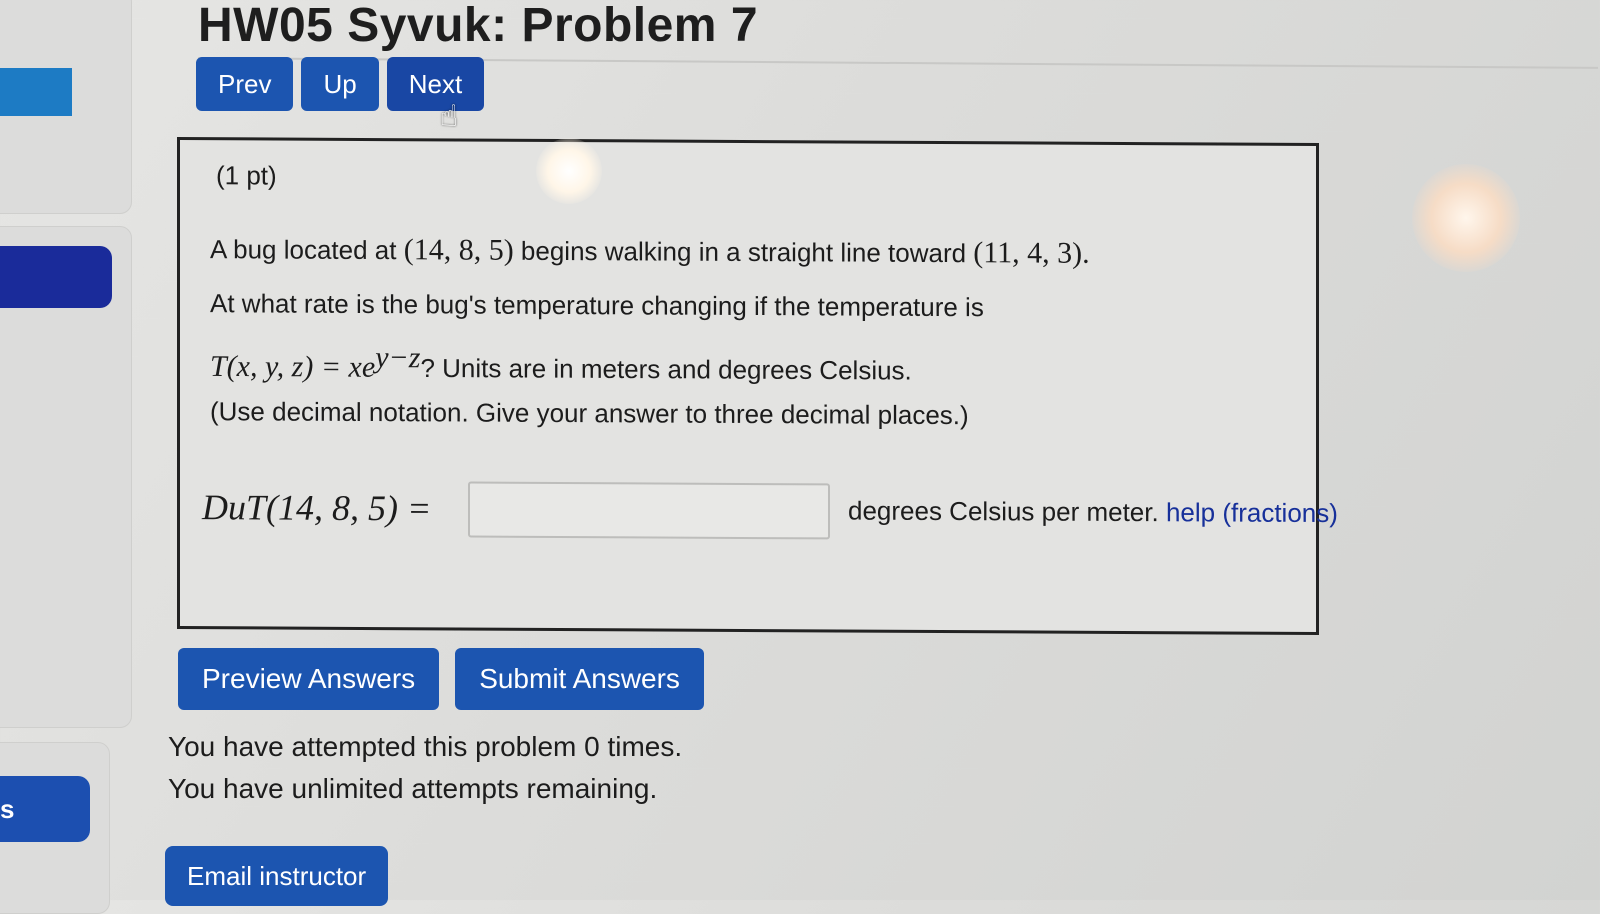 The height and width of the screenshot is (914, 1600). I want to click on preview-answers-button: Preview Answers, so click(309, 679).